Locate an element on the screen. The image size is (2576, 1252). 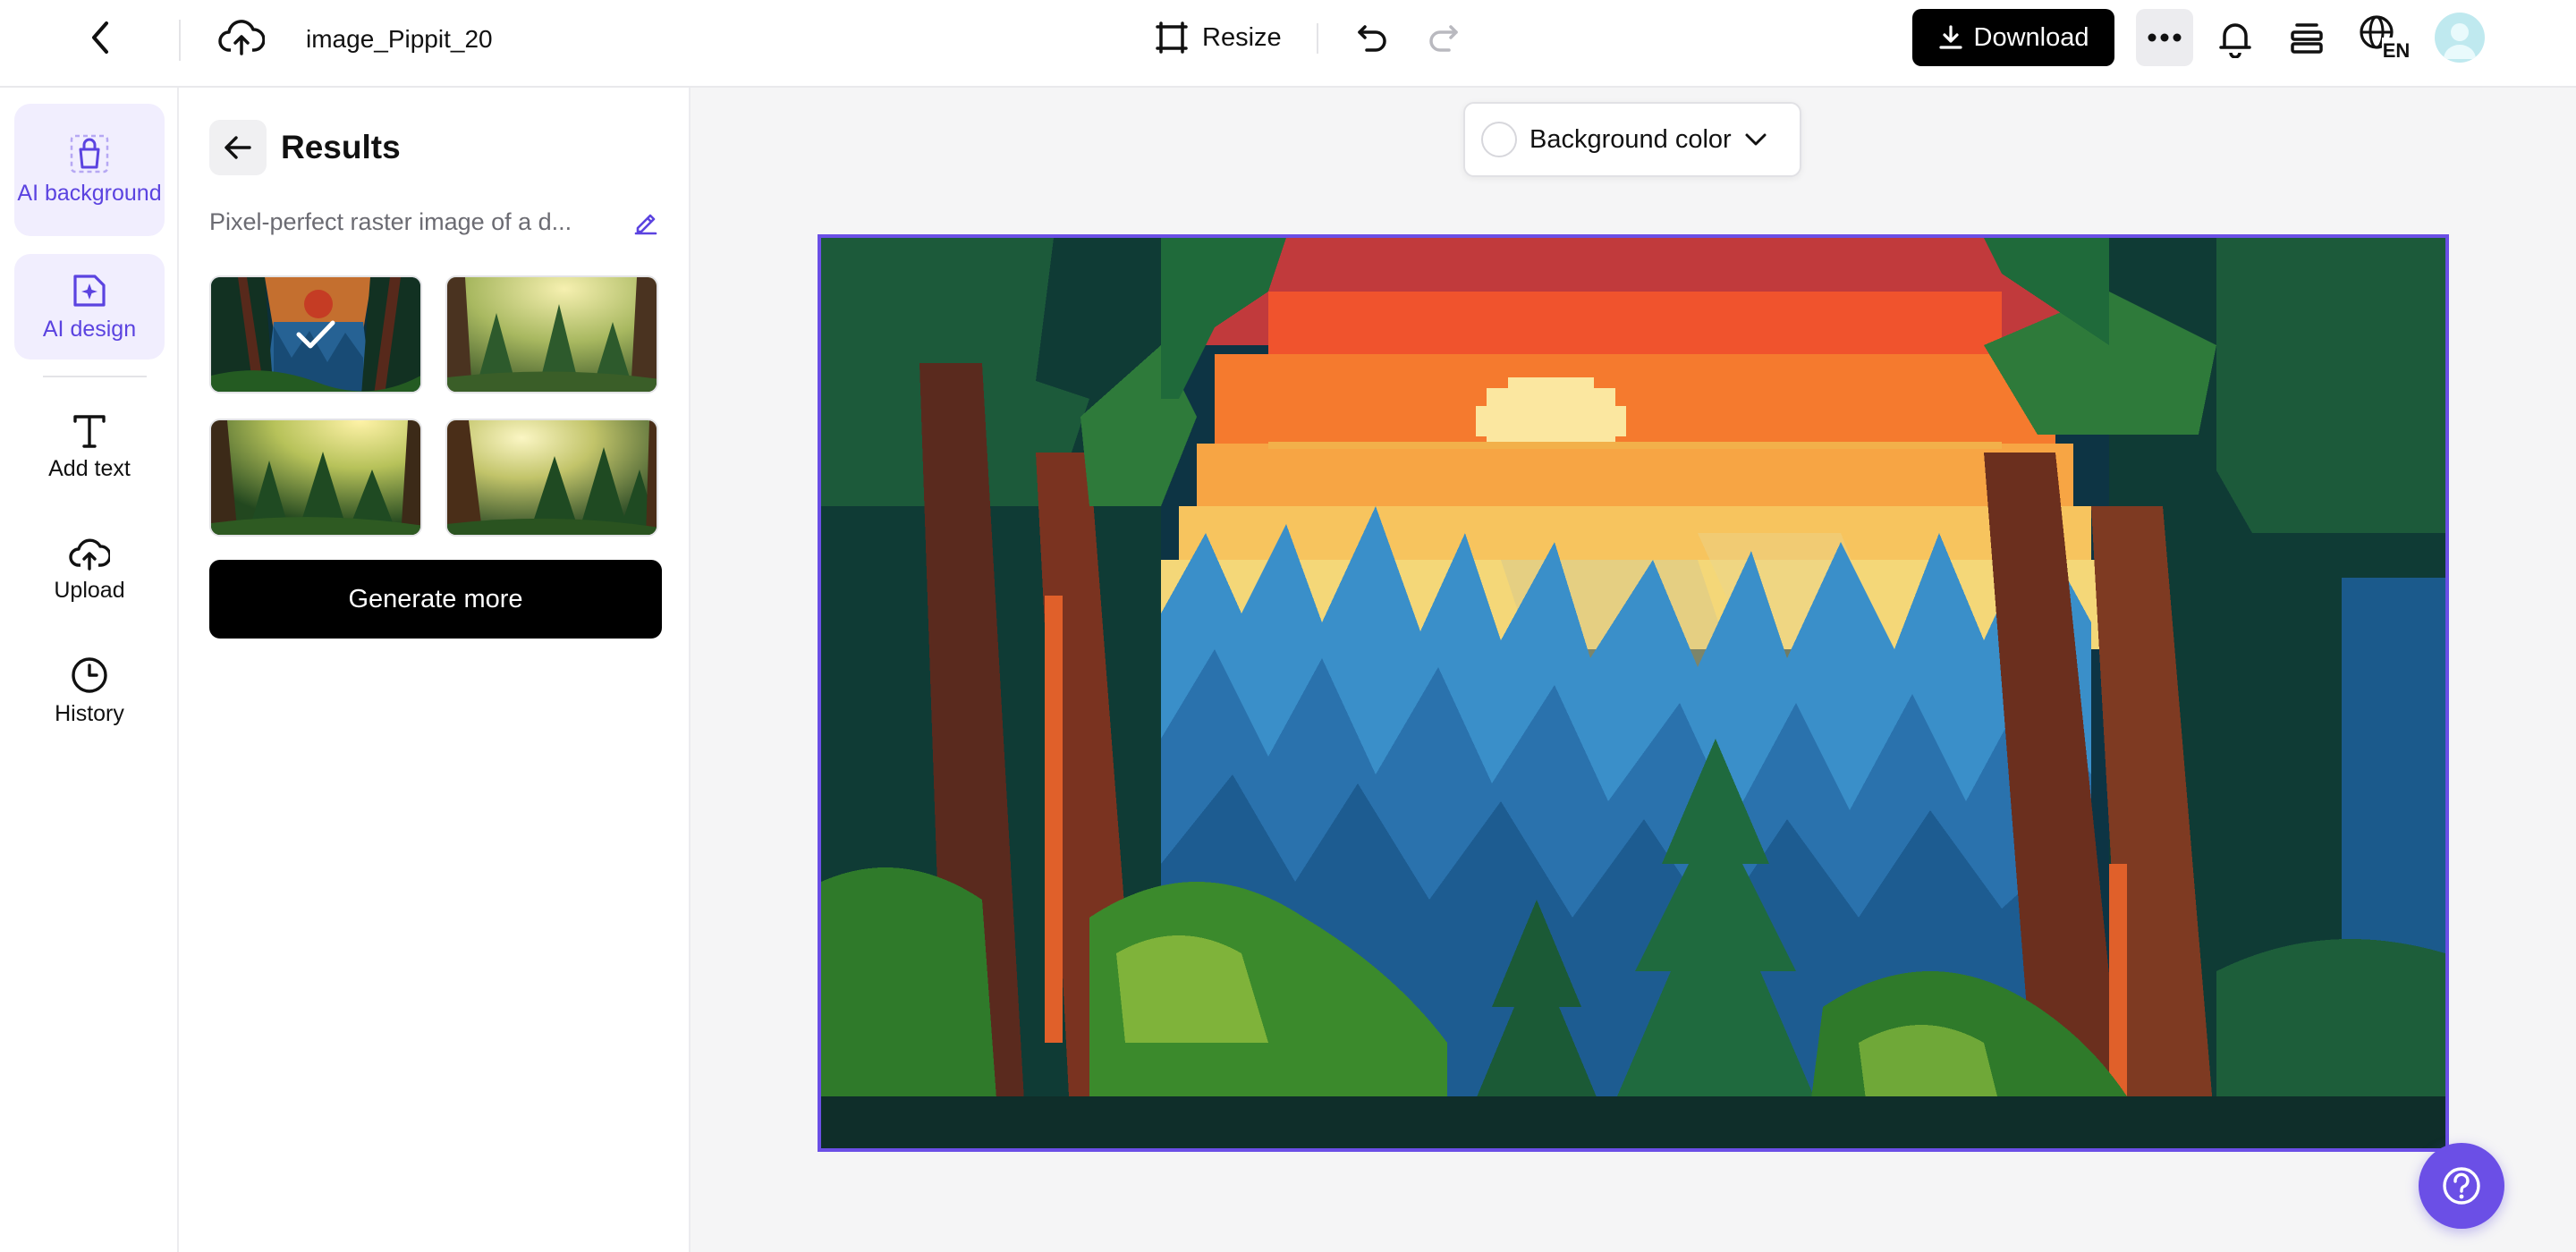
rail-item-upload: Upload is located at coordinates (89, 569).